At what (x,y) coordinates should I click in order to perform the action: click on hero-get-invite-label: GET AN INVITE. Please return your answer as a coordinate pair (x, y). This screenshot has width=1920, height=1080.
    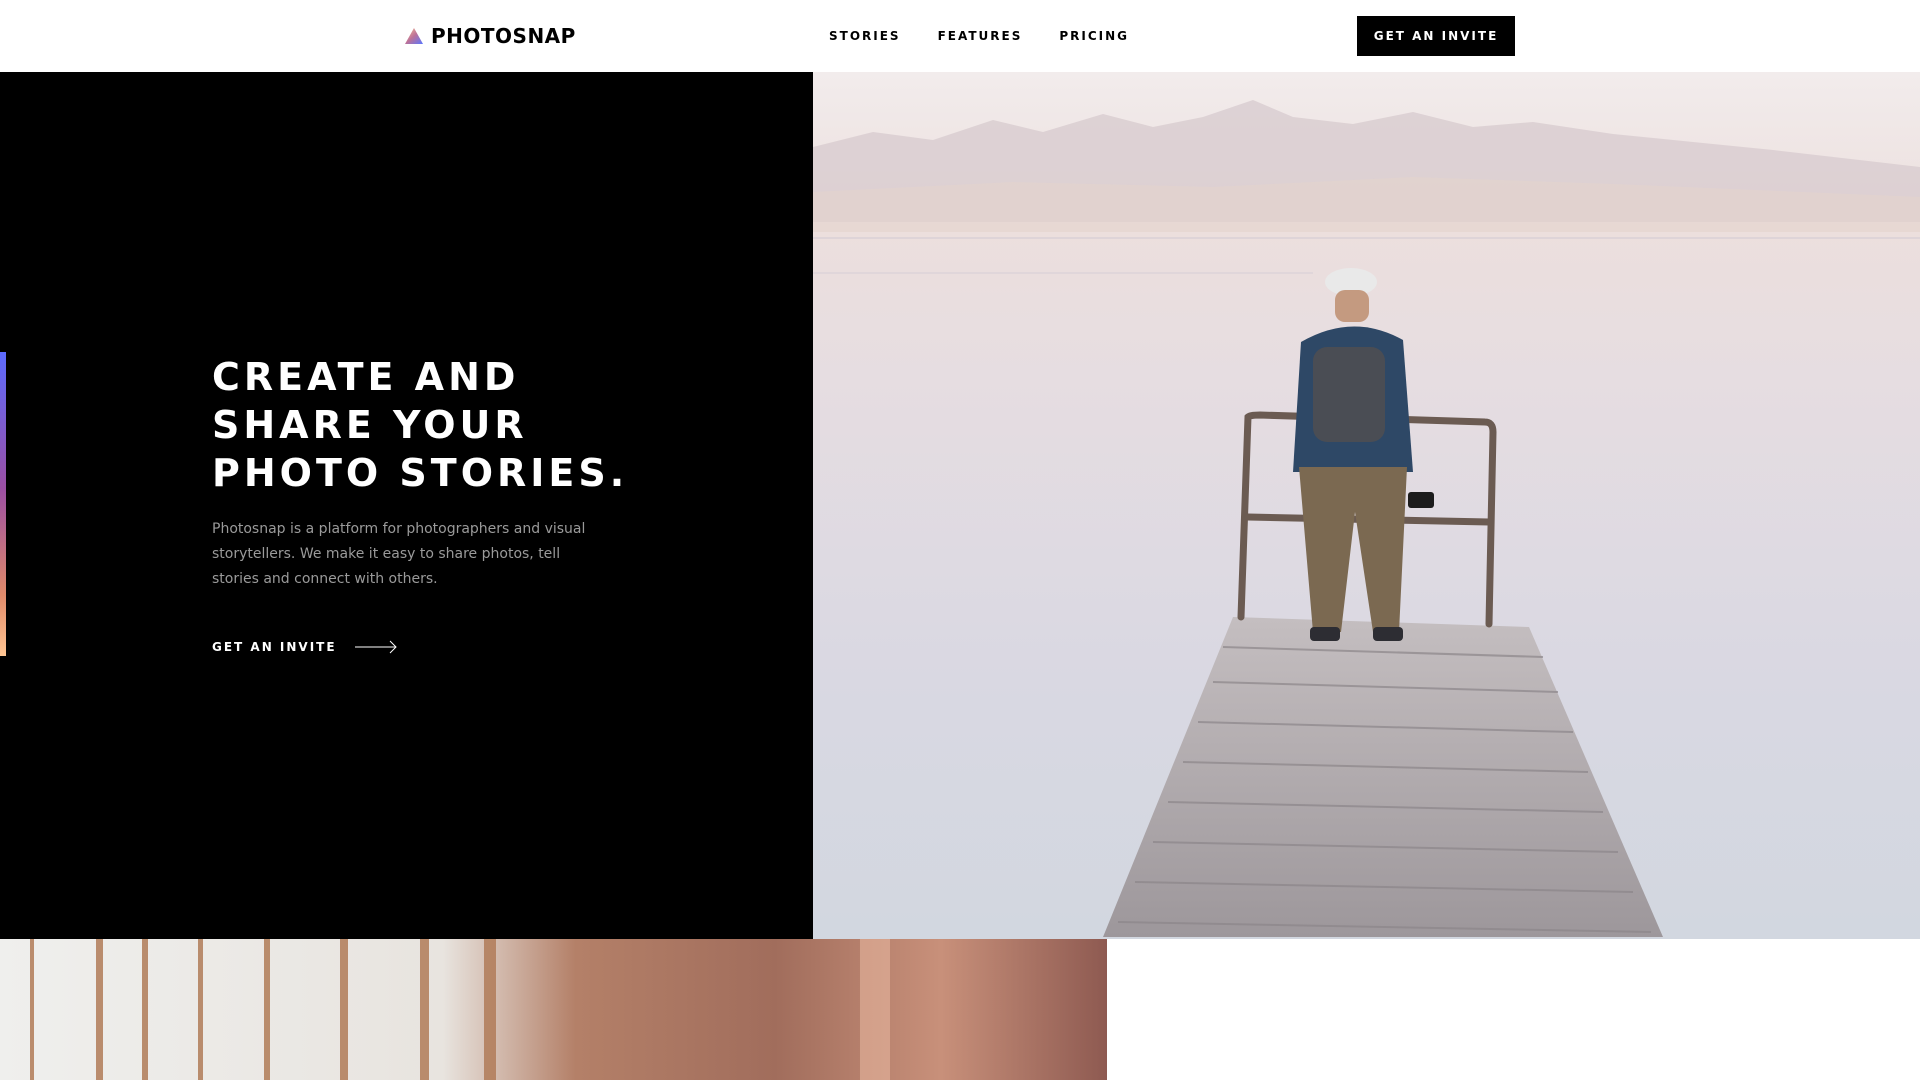
    Looking at the image, I should click on (274, 647).